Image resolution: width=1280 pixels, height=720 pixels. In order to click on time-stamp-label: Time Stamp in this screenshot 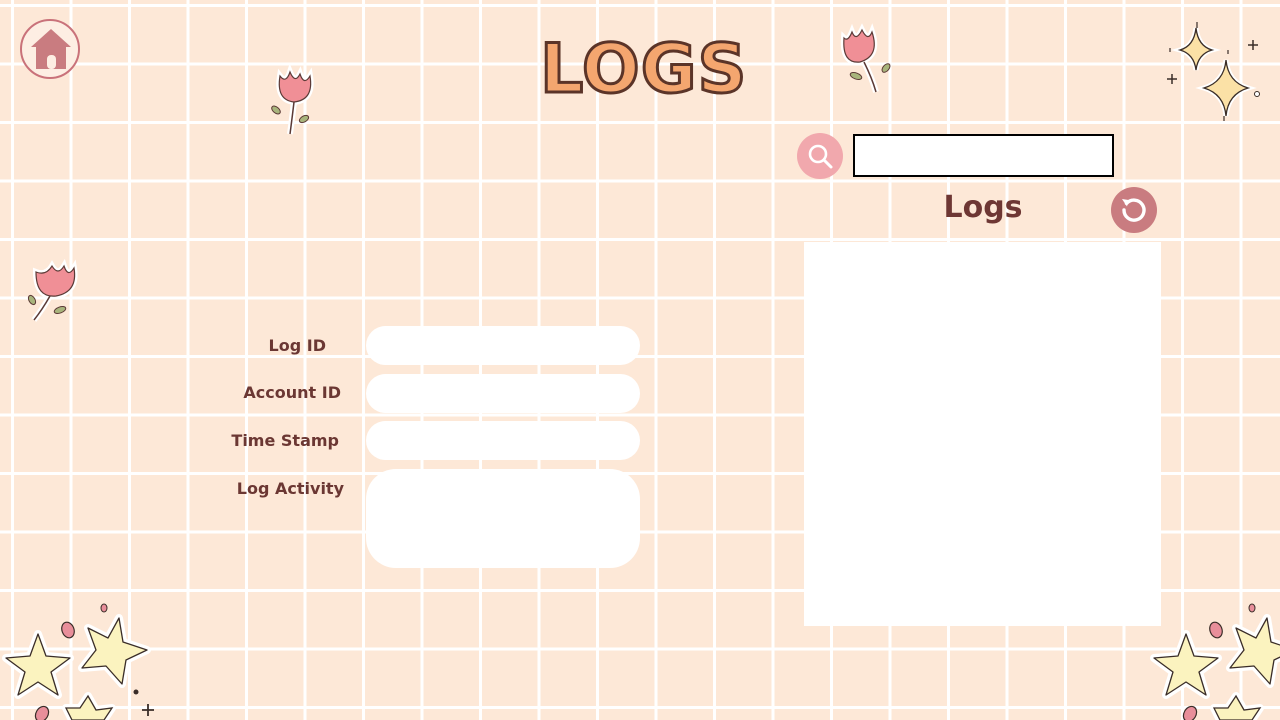, I will do `click(285, 440)`.